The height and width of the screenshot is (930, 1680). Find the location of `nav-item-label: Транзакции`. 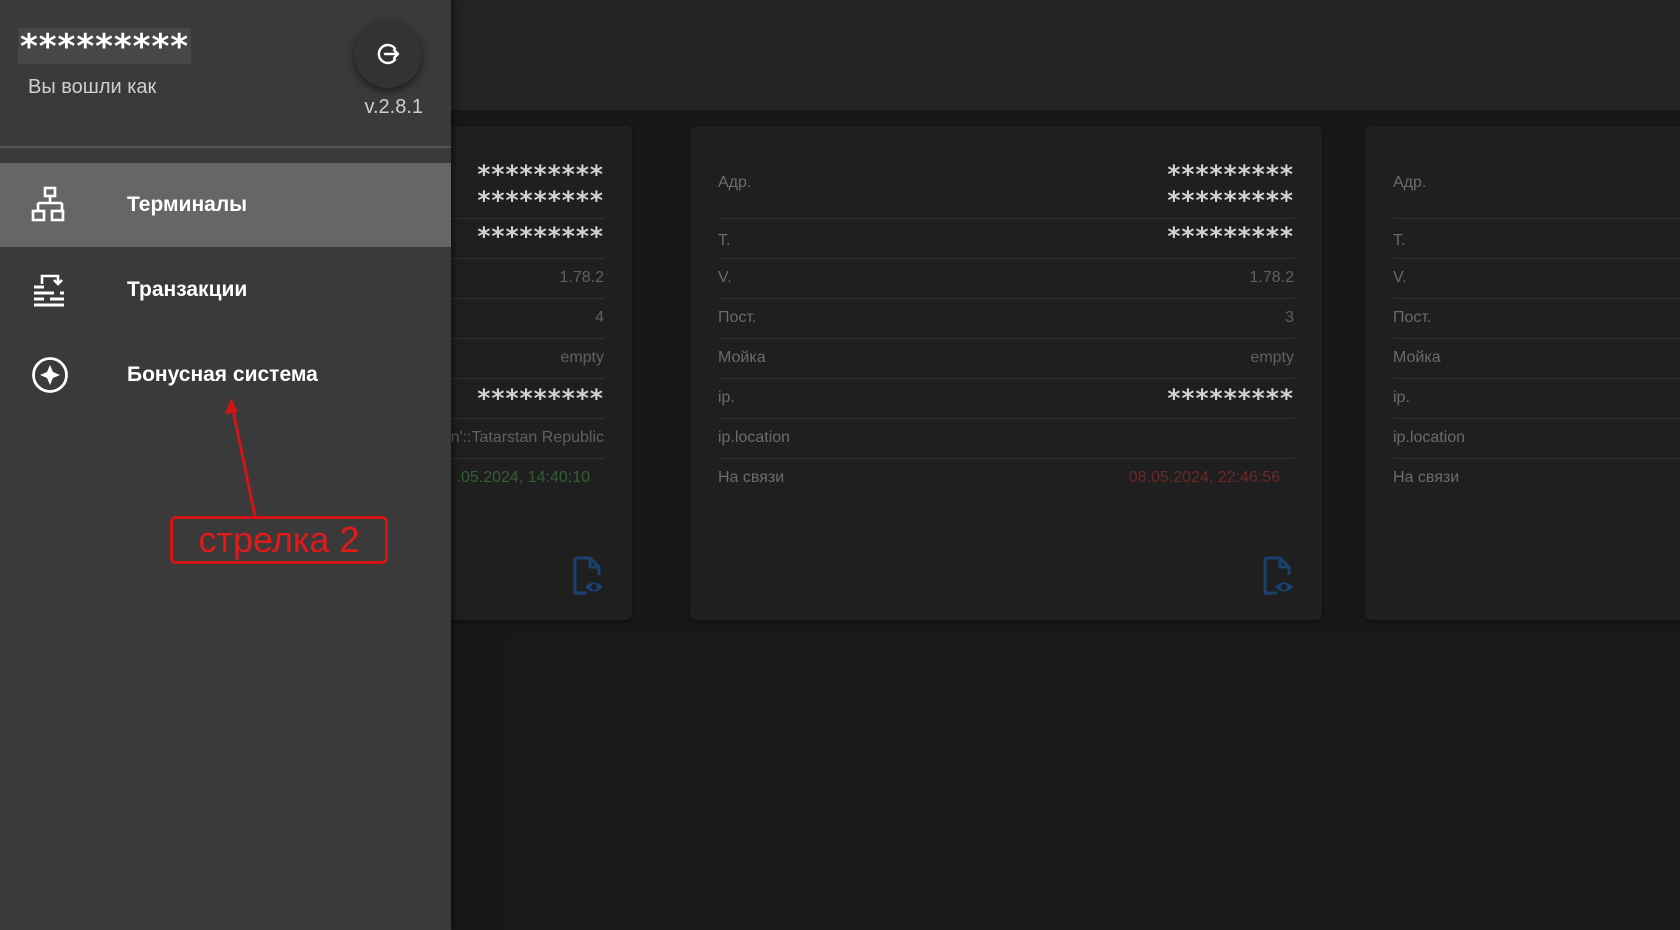

nav-item-label: Транзакции is located at coordinates (187, 289).